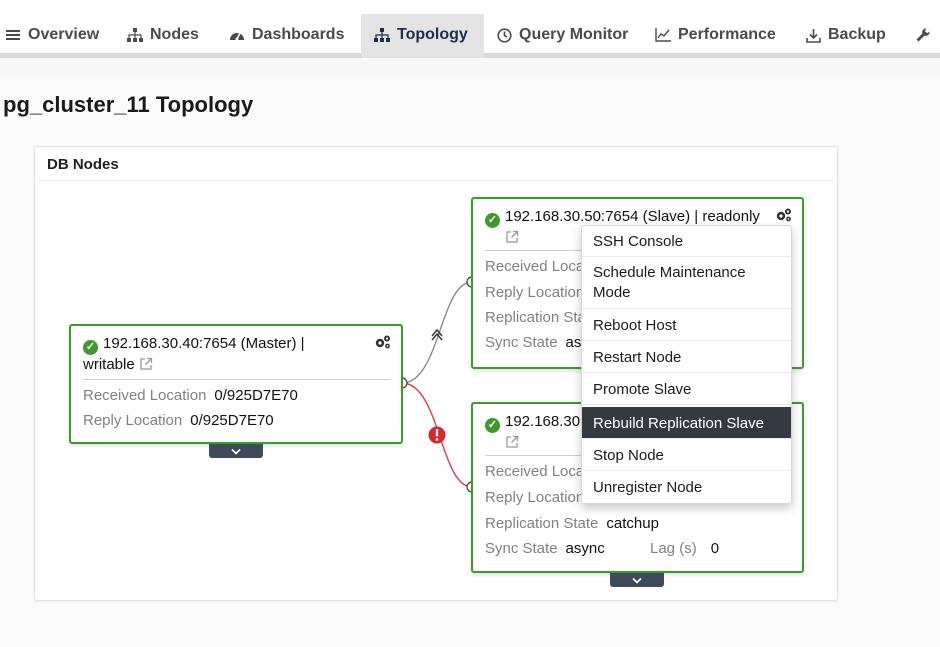 This screenshot has width=940, height=647. I want to click on sync-state-row: Sync State as, so click(533, 342).